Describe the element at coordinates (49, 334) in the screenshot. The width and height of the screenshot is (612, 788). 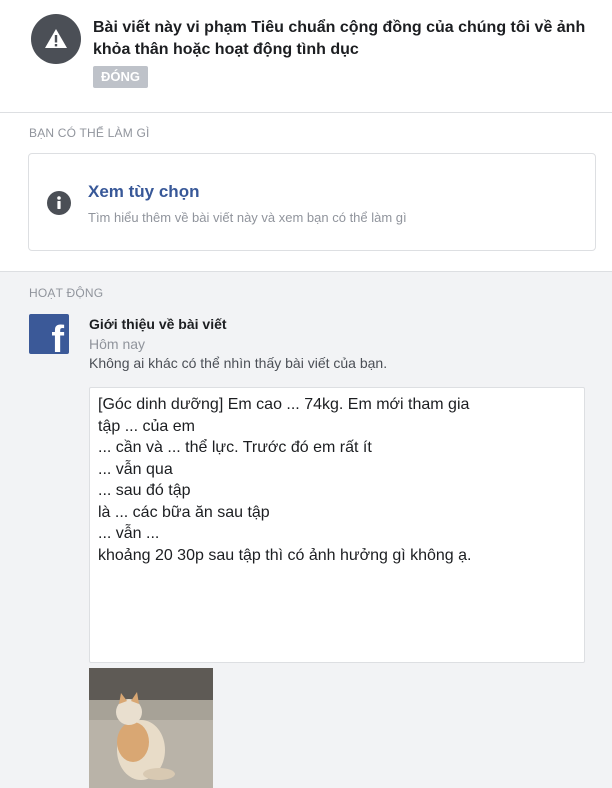
I see `facebook-icon: f` at that location.